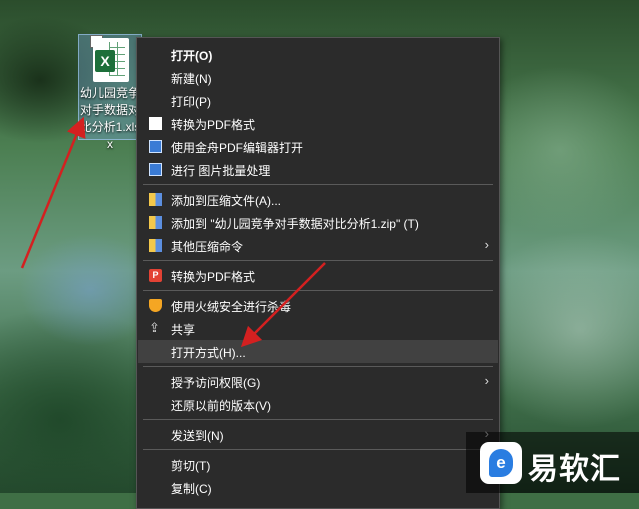 This screenshot has height=509, width=639. What do you see at coordinates (221, 171) in the screenshot?
I see `menu-item-label: 进行 图片批量处理` at bounding box center [221, 171].